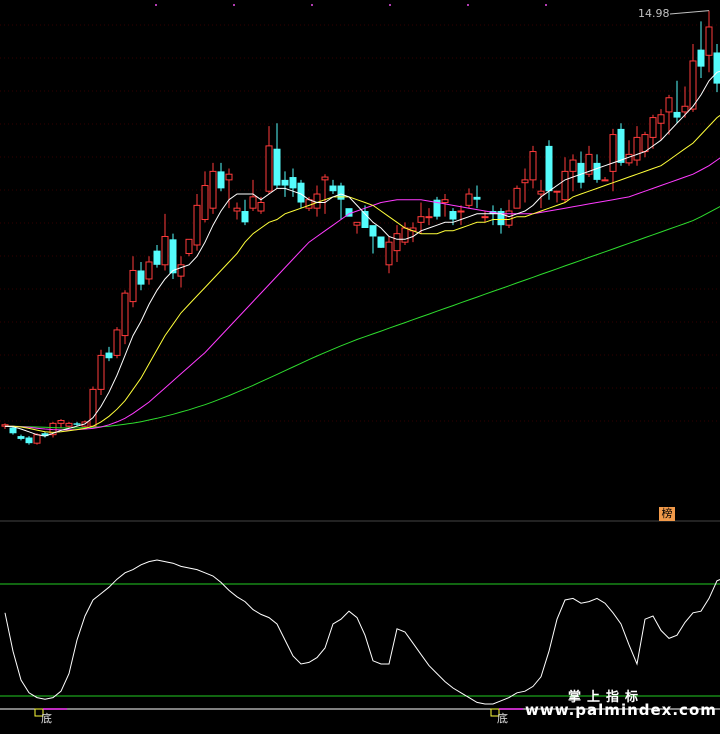 The image size is (720, 734). What do you see at coordinates (278, 712) in the screenshot?
I see `bottom-signals` at bounding box center [278, 712].